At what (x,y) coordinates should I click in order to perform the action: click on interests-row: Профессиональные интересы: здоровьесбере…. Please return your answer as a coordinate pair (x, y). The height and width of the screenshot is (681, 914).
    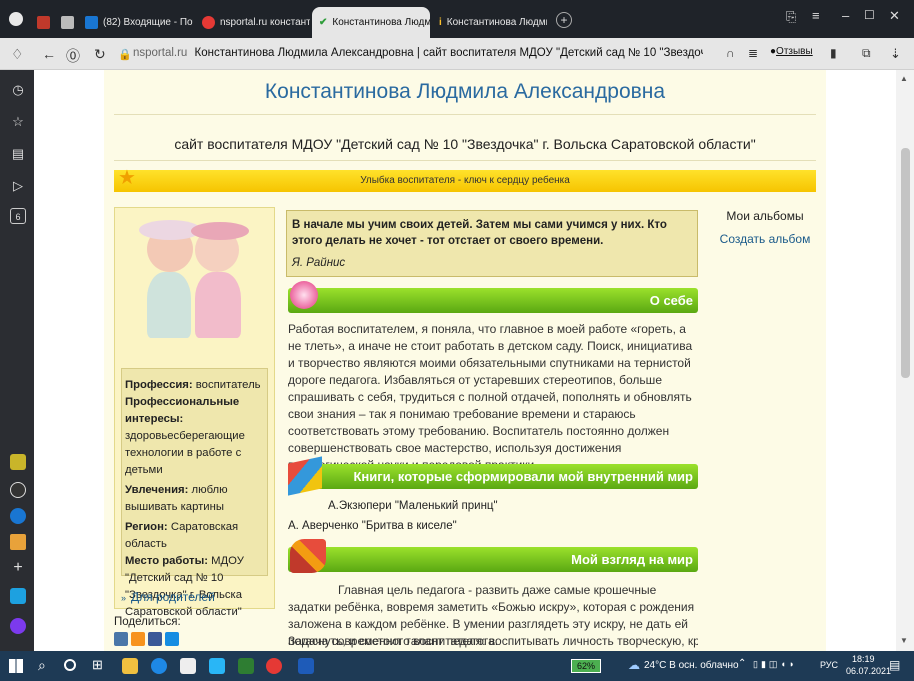
    Looking at the image, I should click on (194, 436).